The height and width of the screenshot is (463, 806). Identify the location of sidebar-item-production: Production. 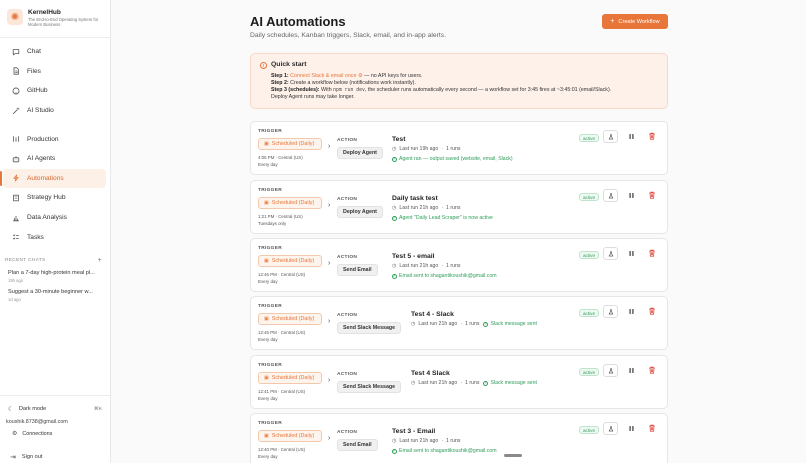
(54, 139).